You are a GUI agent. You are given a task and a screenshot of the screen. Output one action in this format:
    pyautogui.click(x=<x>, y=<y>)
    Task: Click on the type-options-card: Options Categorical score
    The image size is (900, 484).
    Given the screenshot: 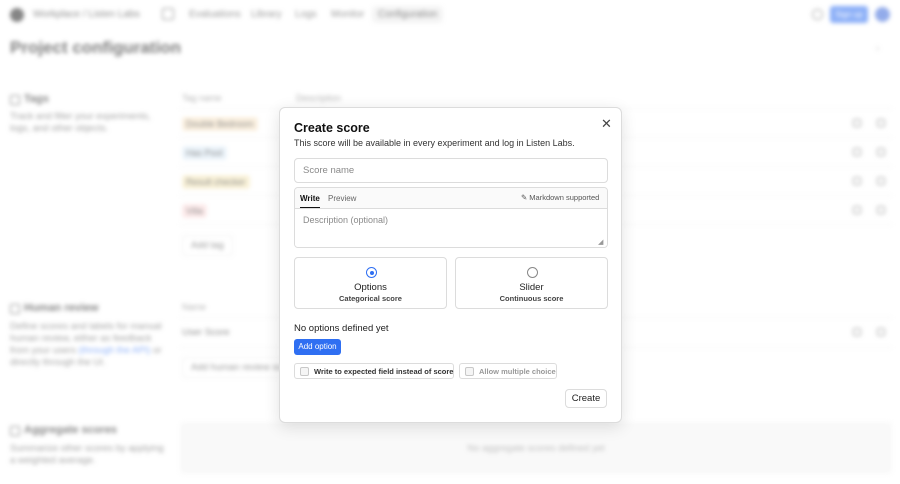 What is the action you would take?
    pyautogui.click(x=370, y=283)
    